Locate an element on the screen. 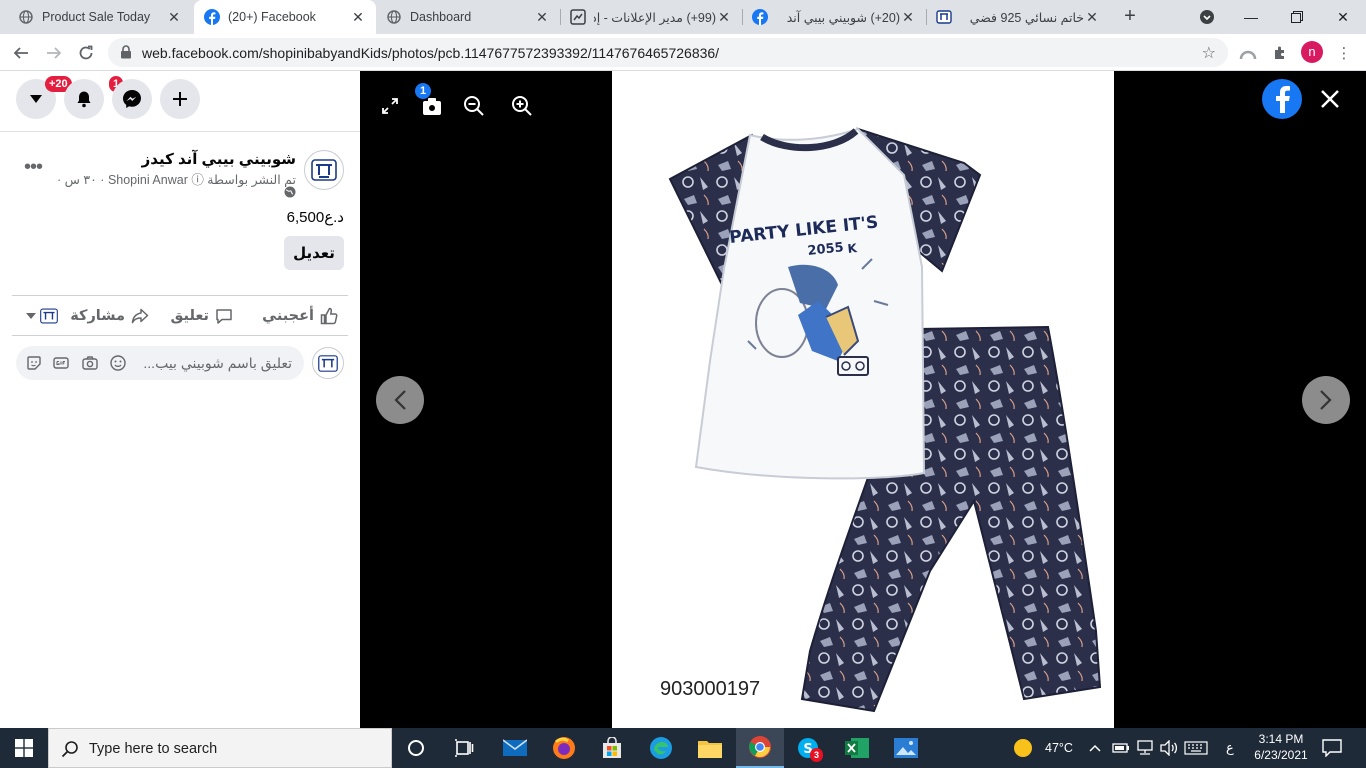 This screenshot has width=1366, height=768. tab-silver-ring: خاتم نسائي 925 فضي ✕ is located at coordinates (1018, 17).